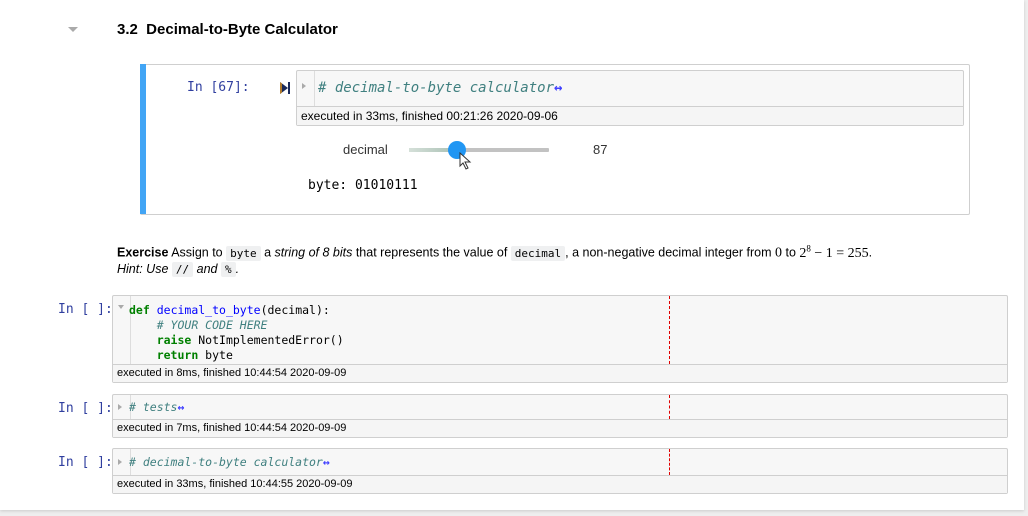 Image resolution: width=1028 pixels, height=516 pixels. I want to click on slider-value: 87, so click(600, 149).